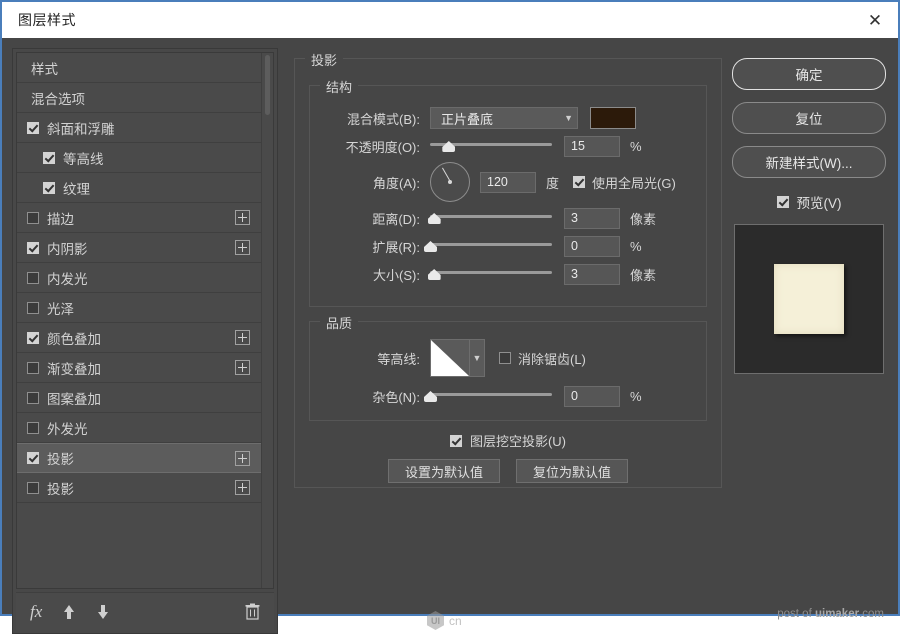 Image resolution: width=900 pixels, height=634 pixels. What do you see at coordinates (44, 69) in the screenshot?
I see `sidebar-item-label: 样式` at bounding box center [44, 69].